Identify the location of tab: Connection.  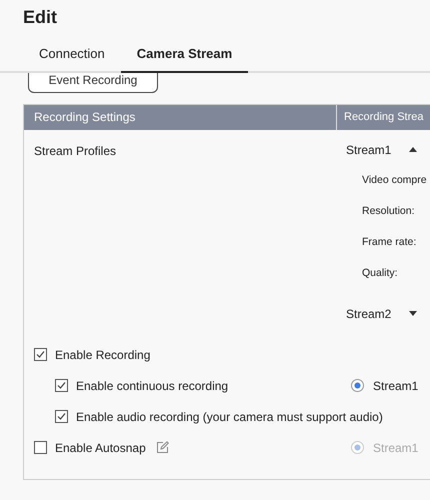
(72, 58).